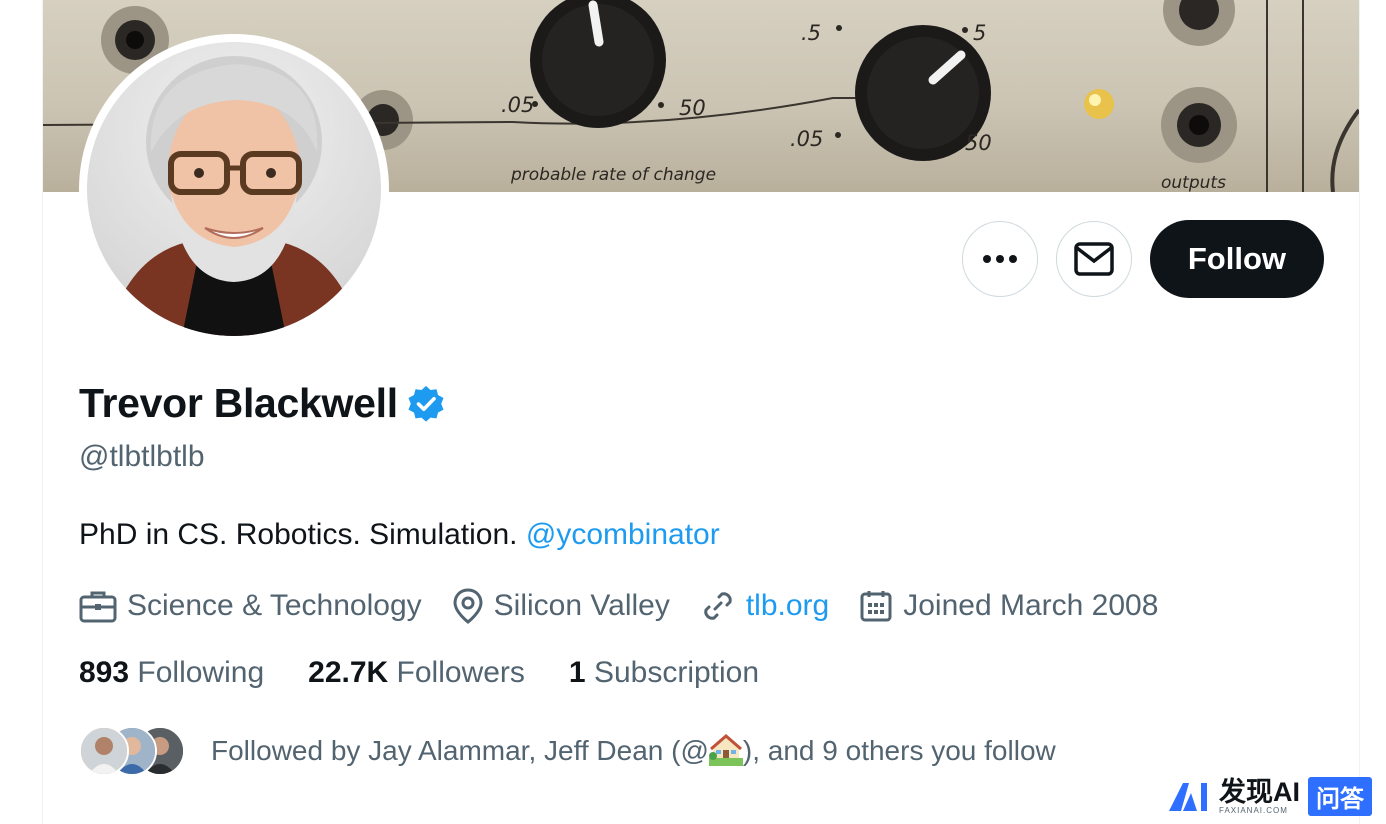 This screenshot has width=1386, height=824. What do you see at coordinates (104, 751) in the screenshot?
I see `follower-avatar` at bounding box center [104, 751].